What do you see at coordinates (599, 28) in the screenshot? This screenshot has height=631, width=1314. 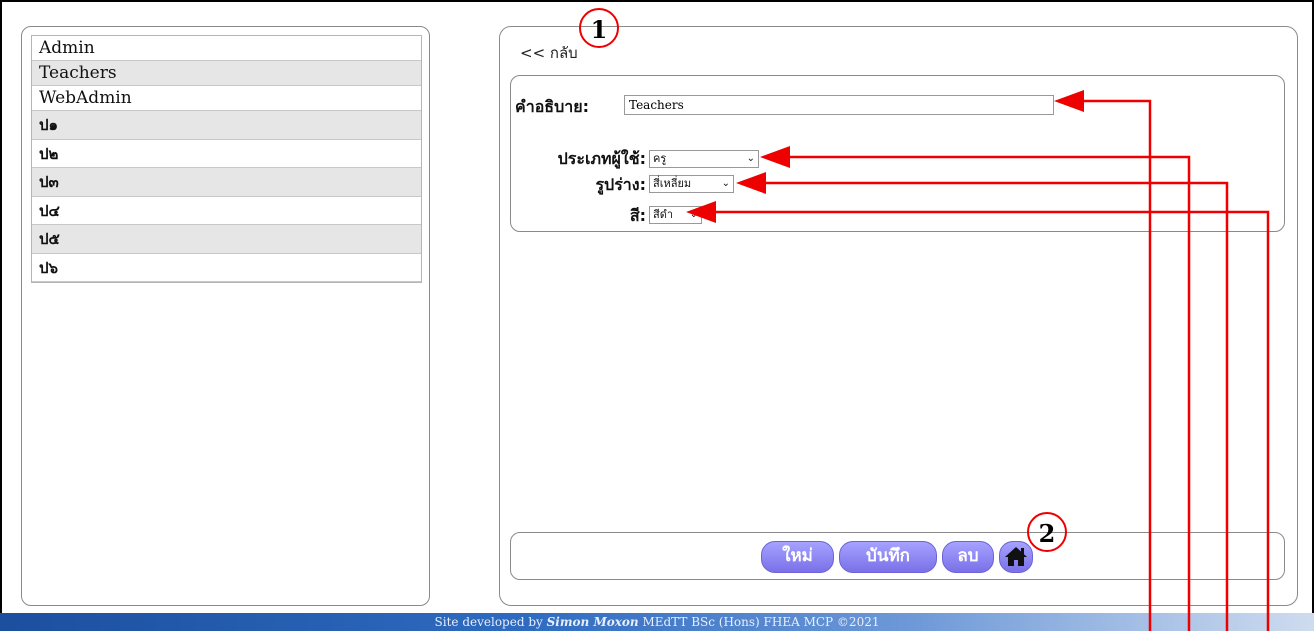 I see `annotation-marker-1: 1` at bounding box center [599, 28].